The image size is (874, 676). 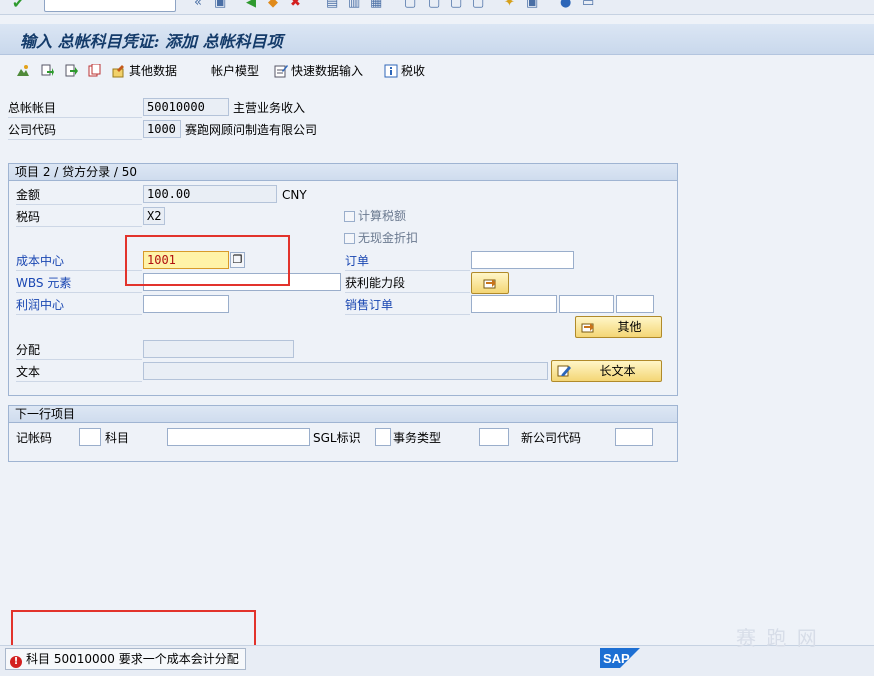 What do you see at coordinates (617, 371) in the screenshot?
I see `long-text-button-label: 长文本` at bounding box center [617, 371].